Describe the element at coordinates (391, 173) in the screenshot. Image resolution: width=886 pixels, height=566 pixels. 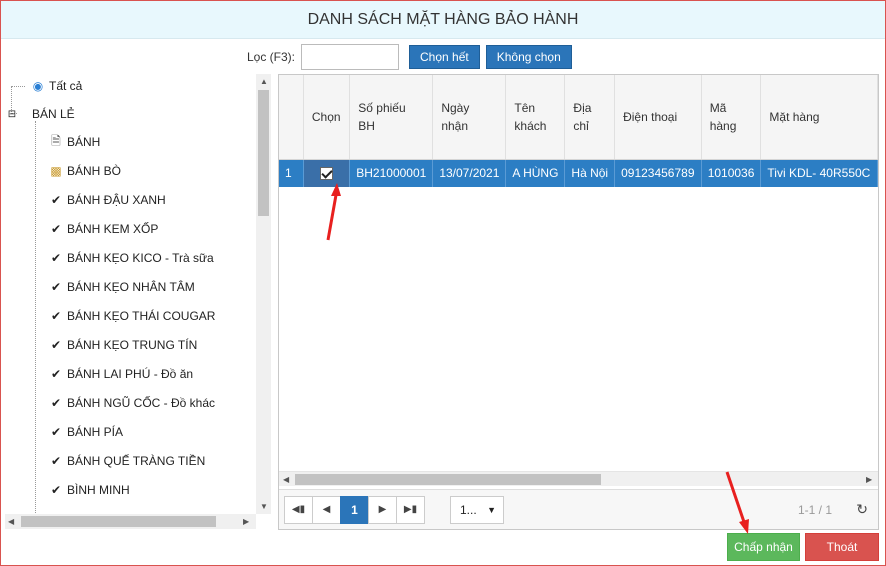
I see `cell-ticket-no: BH21000001` at that location.